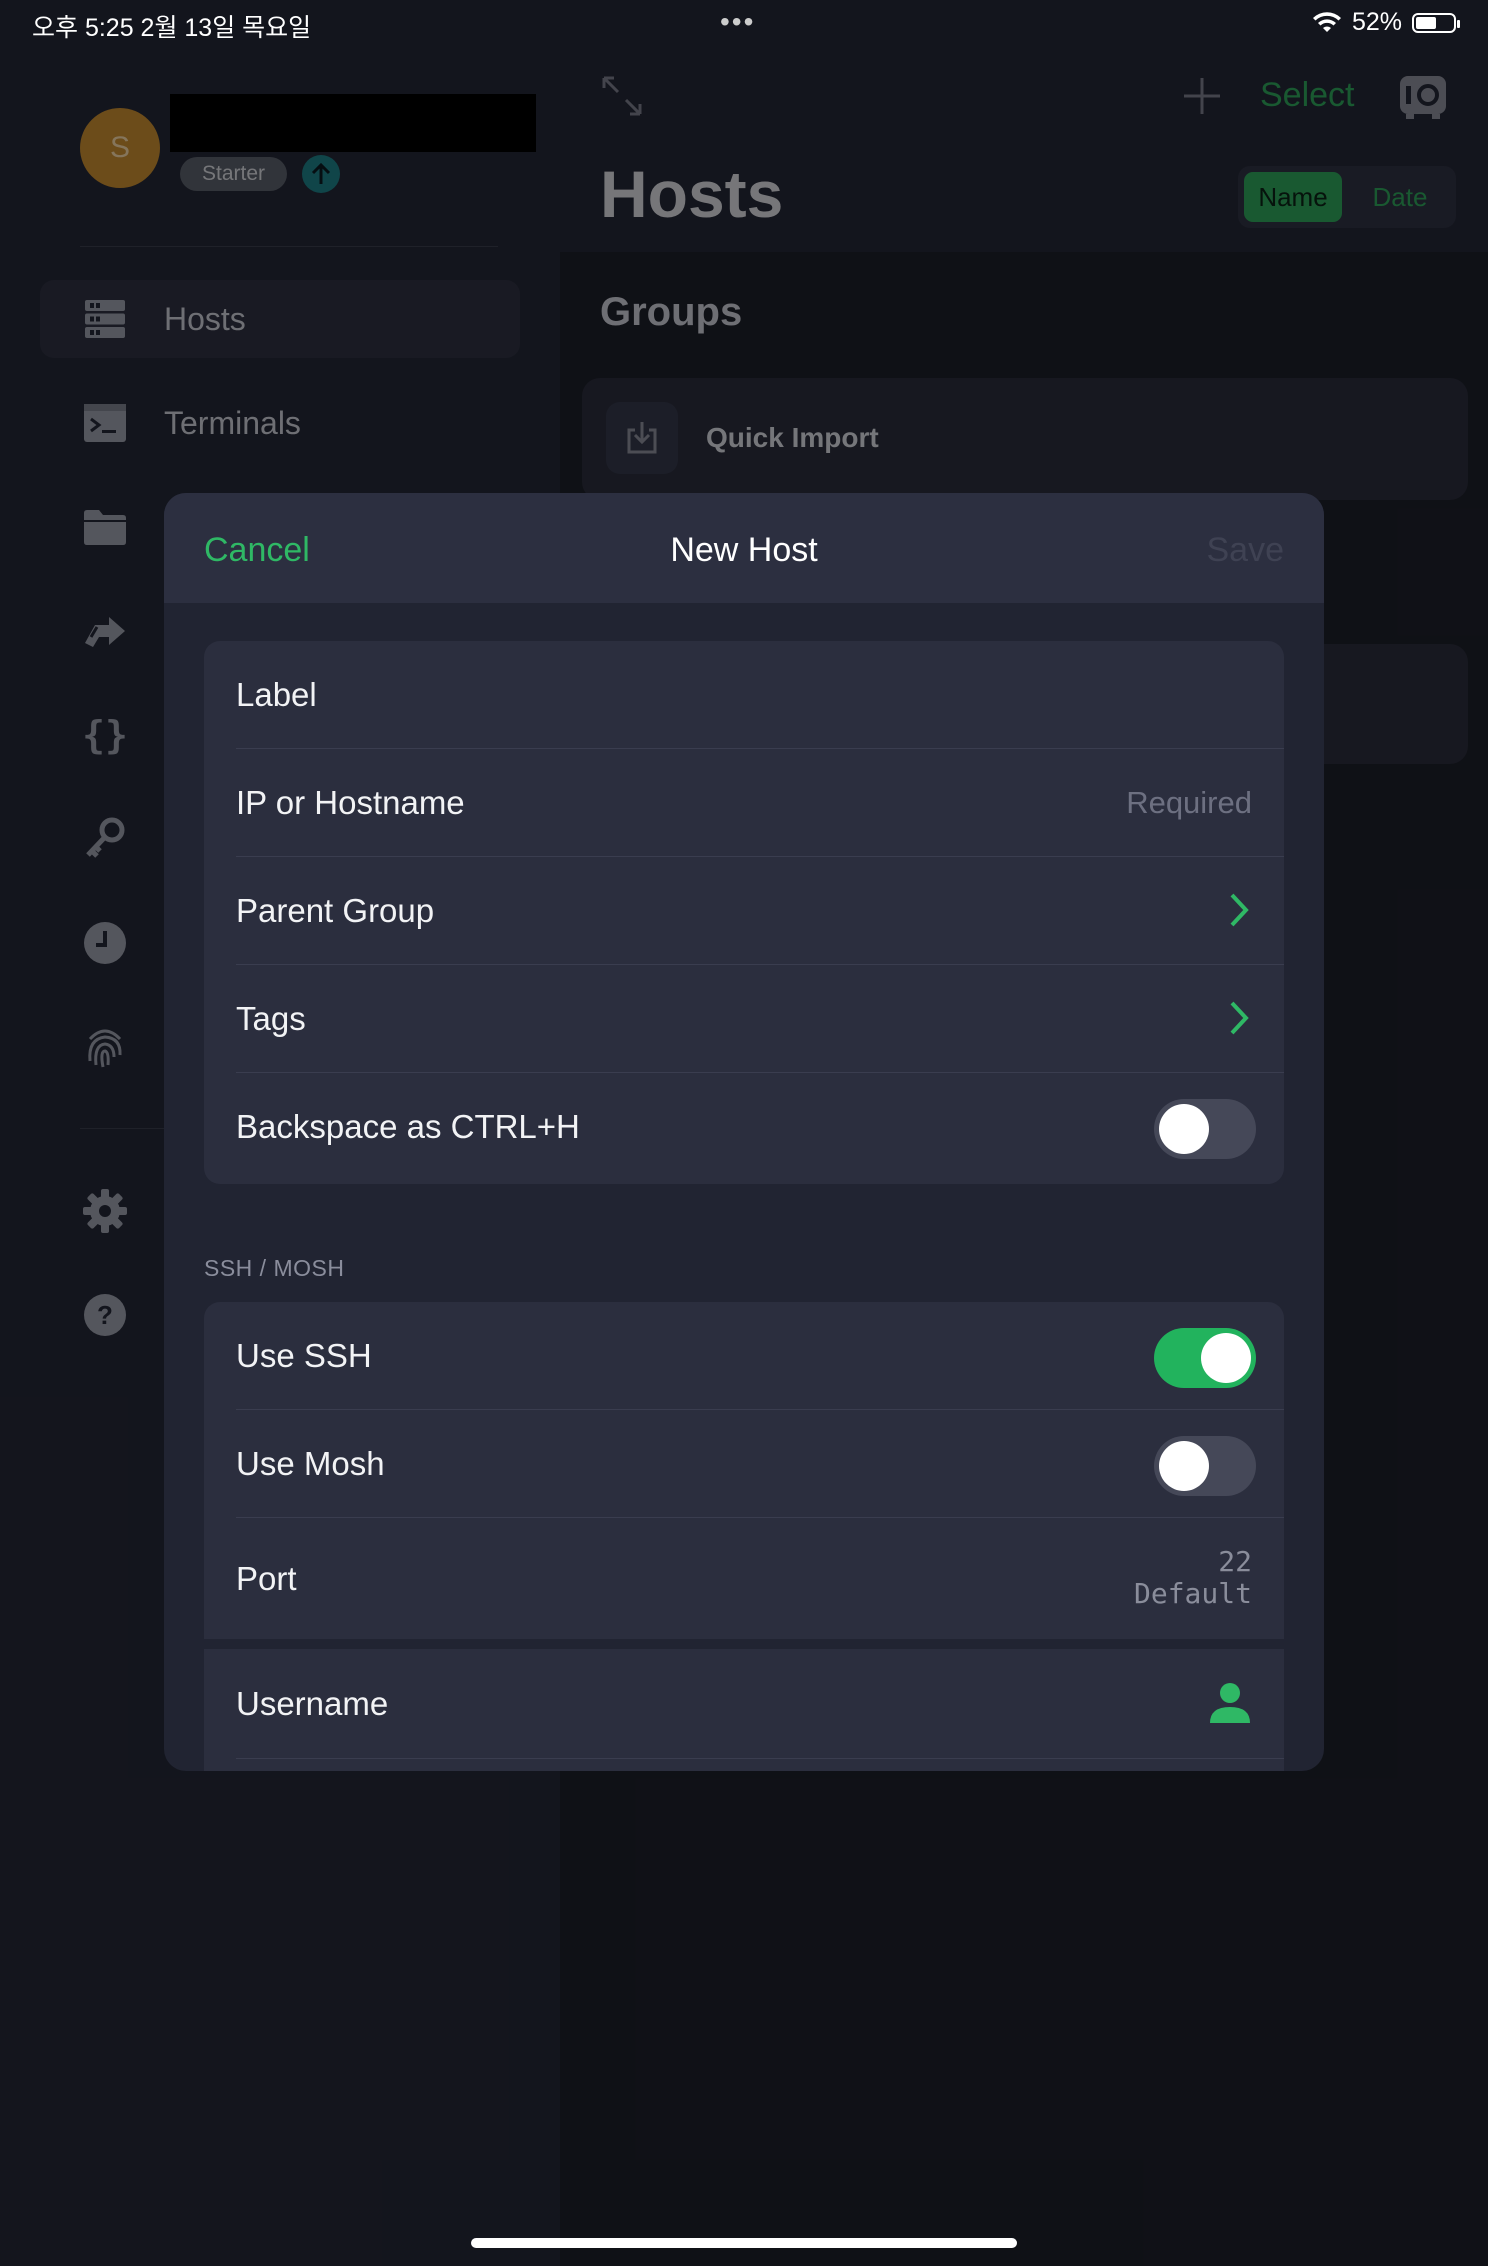  I want to click on parent-group-label: Parent Group, so click(335, 910).